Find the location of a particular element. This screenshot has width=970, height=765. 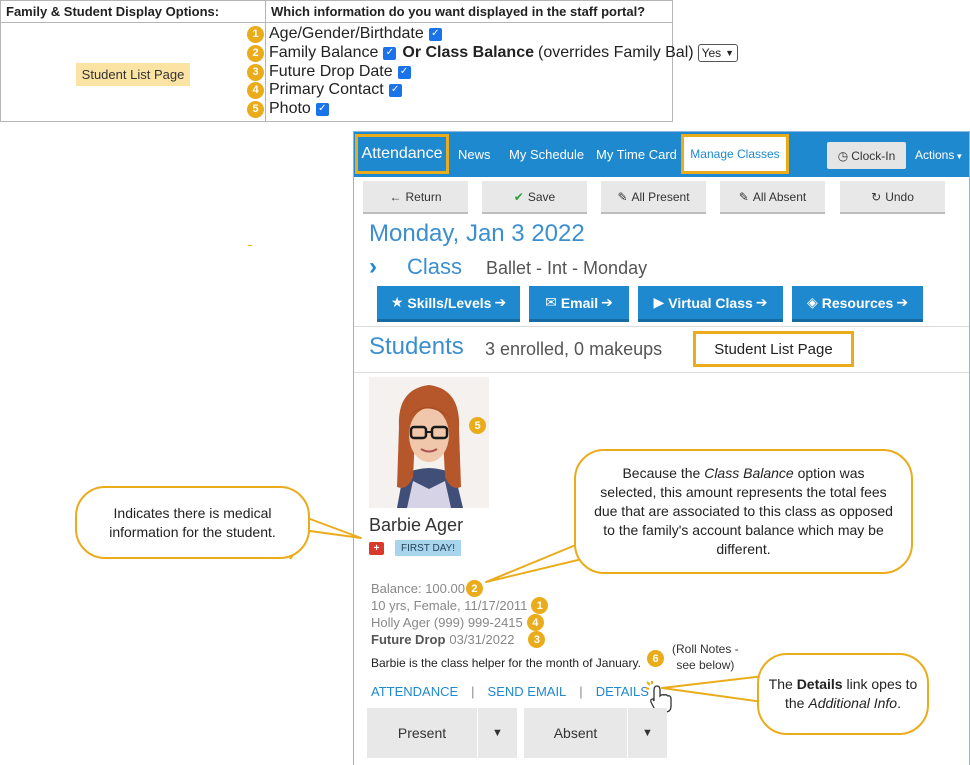

clock-in-label: Clock-In is located at coordinates (873, 155).